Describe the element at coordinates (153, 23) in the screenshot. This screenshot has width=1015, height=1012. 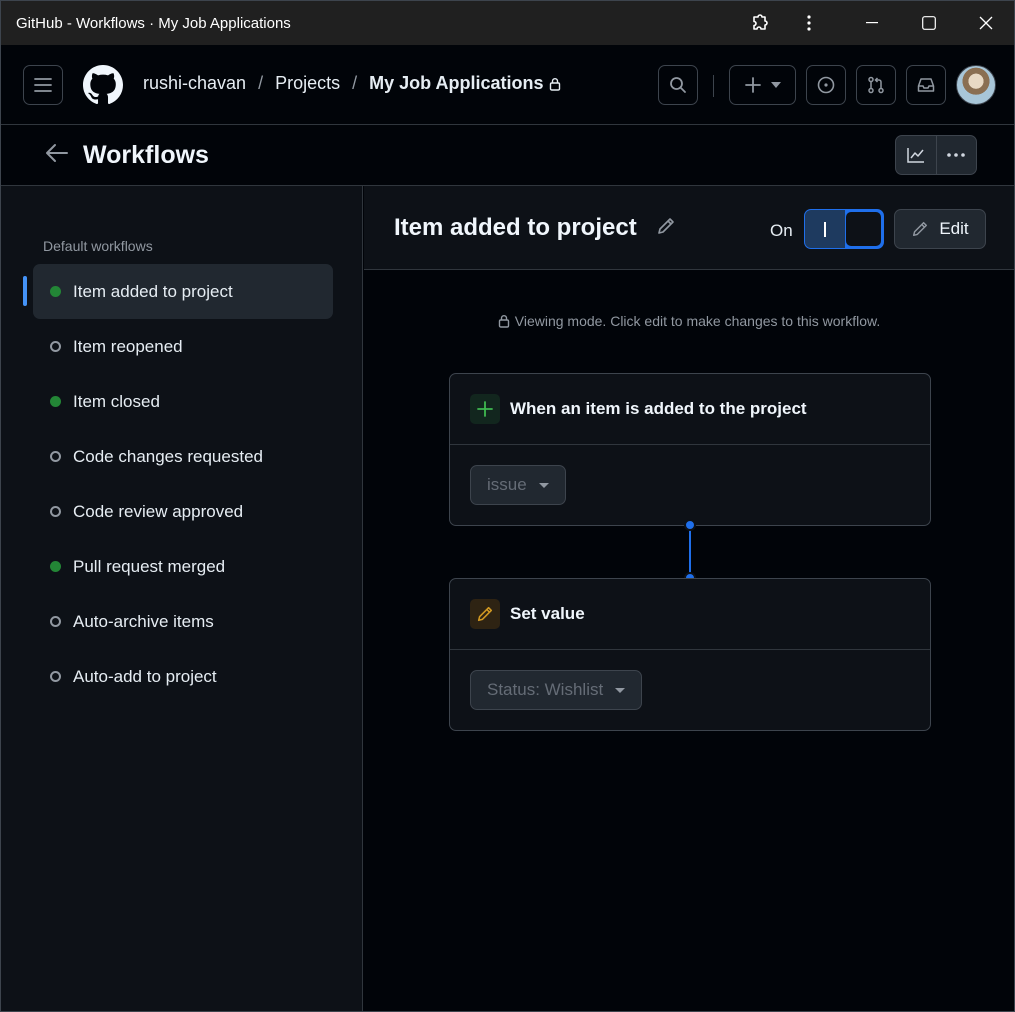
I see `window-title: GitHub - Workflows · My Job Applications` at that location.